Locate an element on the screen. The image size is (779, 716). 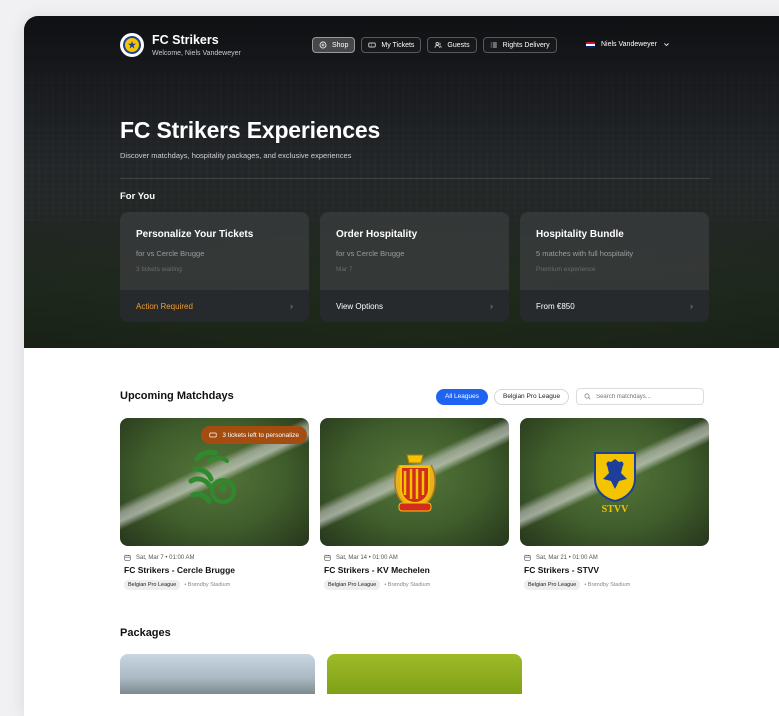
user-menu: Niels Vandeweyer is located at coordinates (628, 44).